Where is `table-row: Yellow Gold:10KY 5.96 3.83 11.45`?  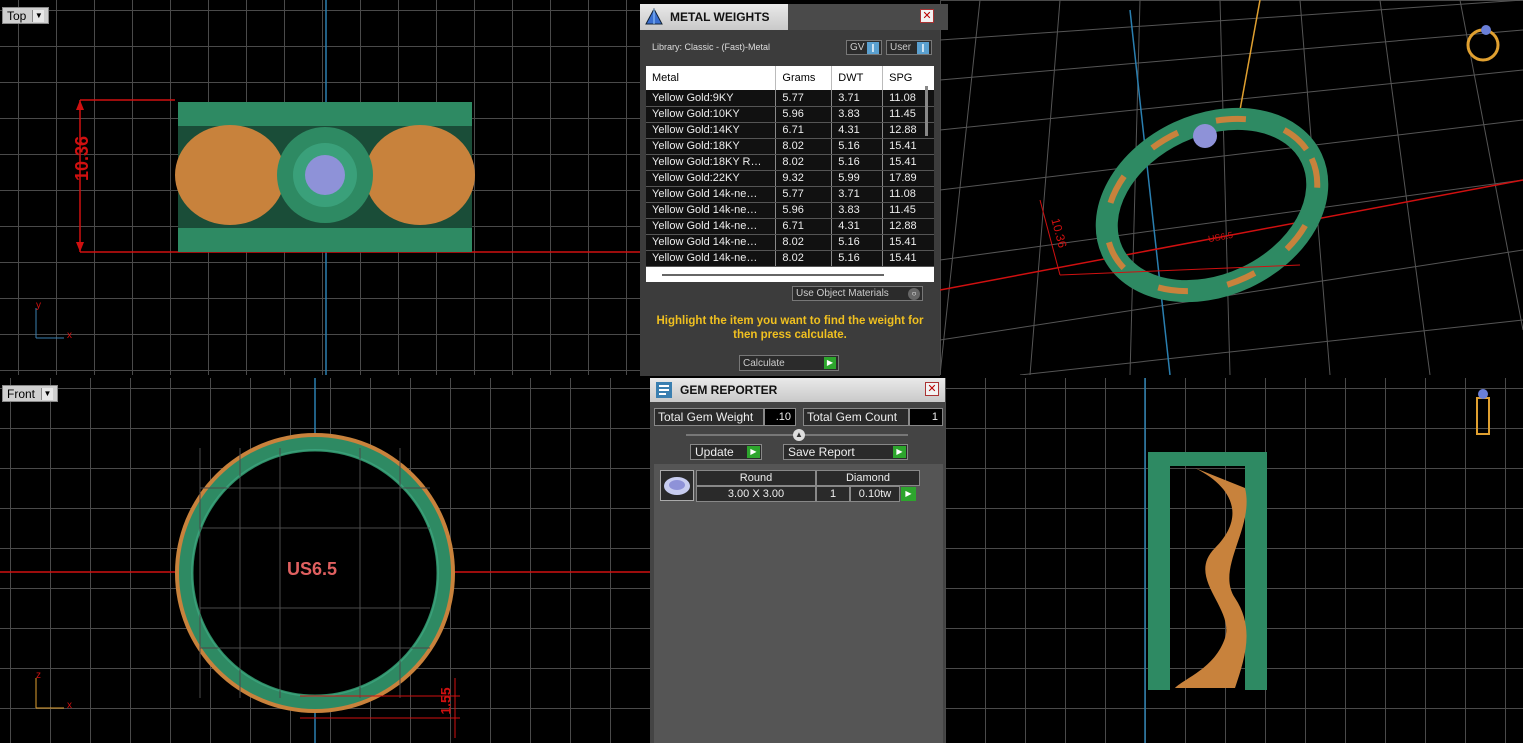 table-row: Yellow Gold:10KY 5.96 3.83 11.45 is located at coordinates (790, 114).